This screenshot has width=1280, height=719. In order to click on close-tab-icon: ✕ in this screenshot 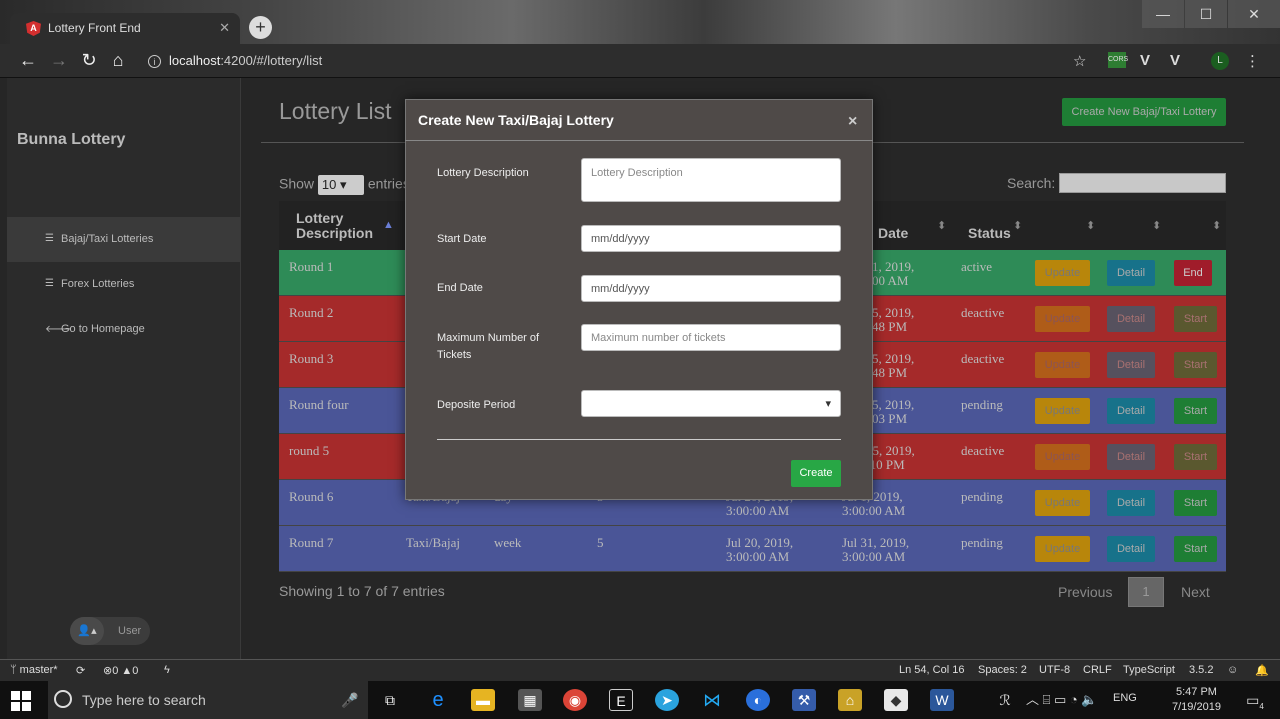, I will do `click(224, 28)`.